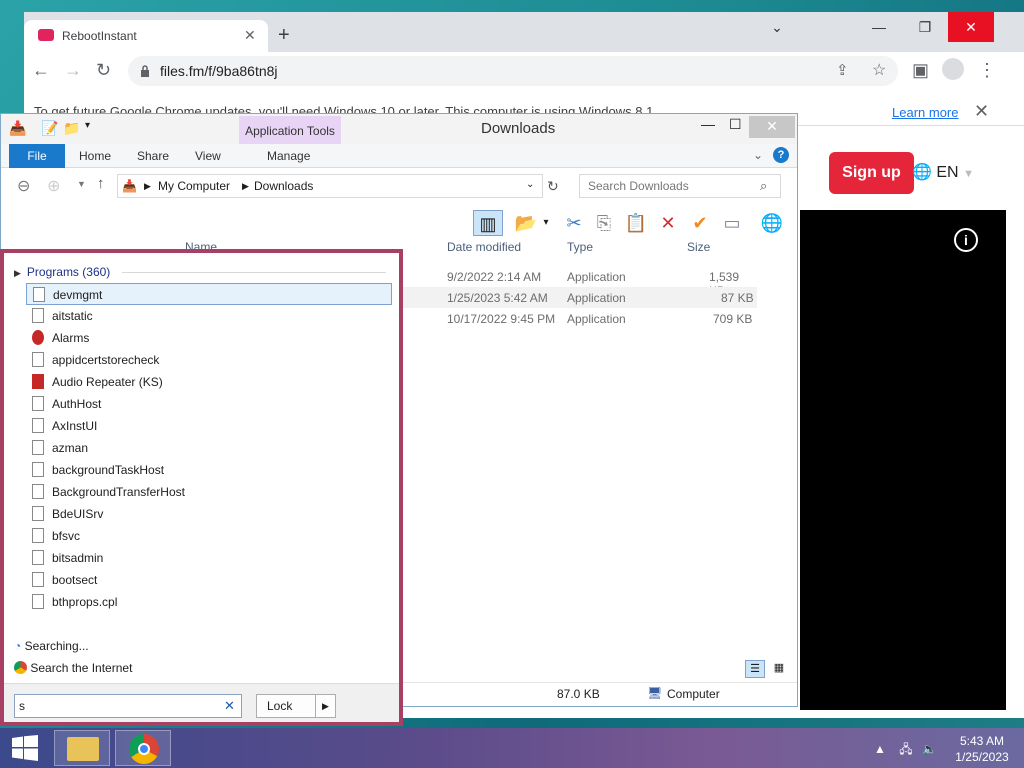 This screenshot has height=768, width=1024. Describe the element at coordinates (118, 492) in the screenshot. I see `program-label: BackgroundTransferHost` at that location.